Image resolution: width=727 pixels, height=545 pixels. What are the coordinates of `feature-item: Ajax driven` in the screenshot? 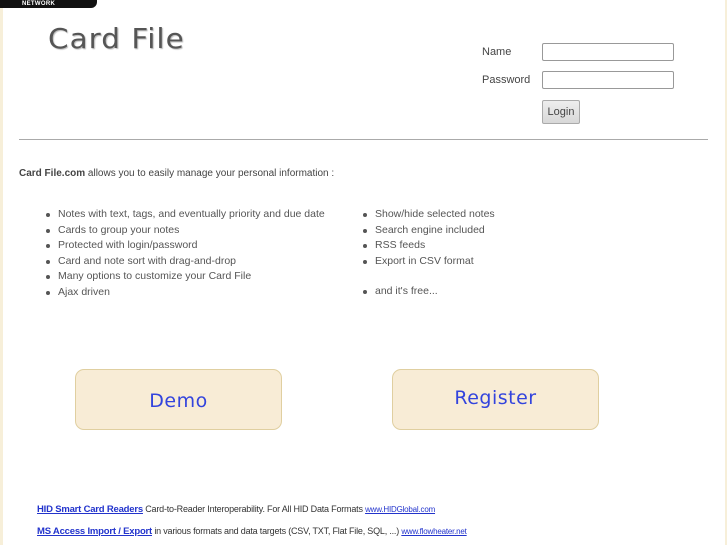 It's located at (186, 293).